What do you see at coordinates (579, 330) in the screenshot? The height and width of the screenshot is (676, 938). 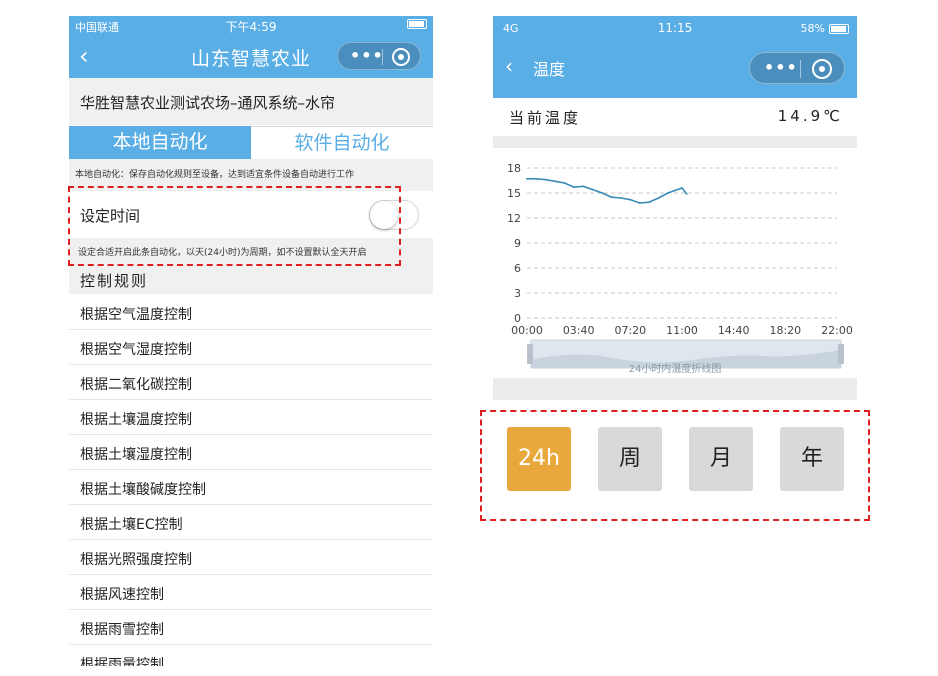 I see `x-tick-label: 03:40` at bounding box center [579, 330].